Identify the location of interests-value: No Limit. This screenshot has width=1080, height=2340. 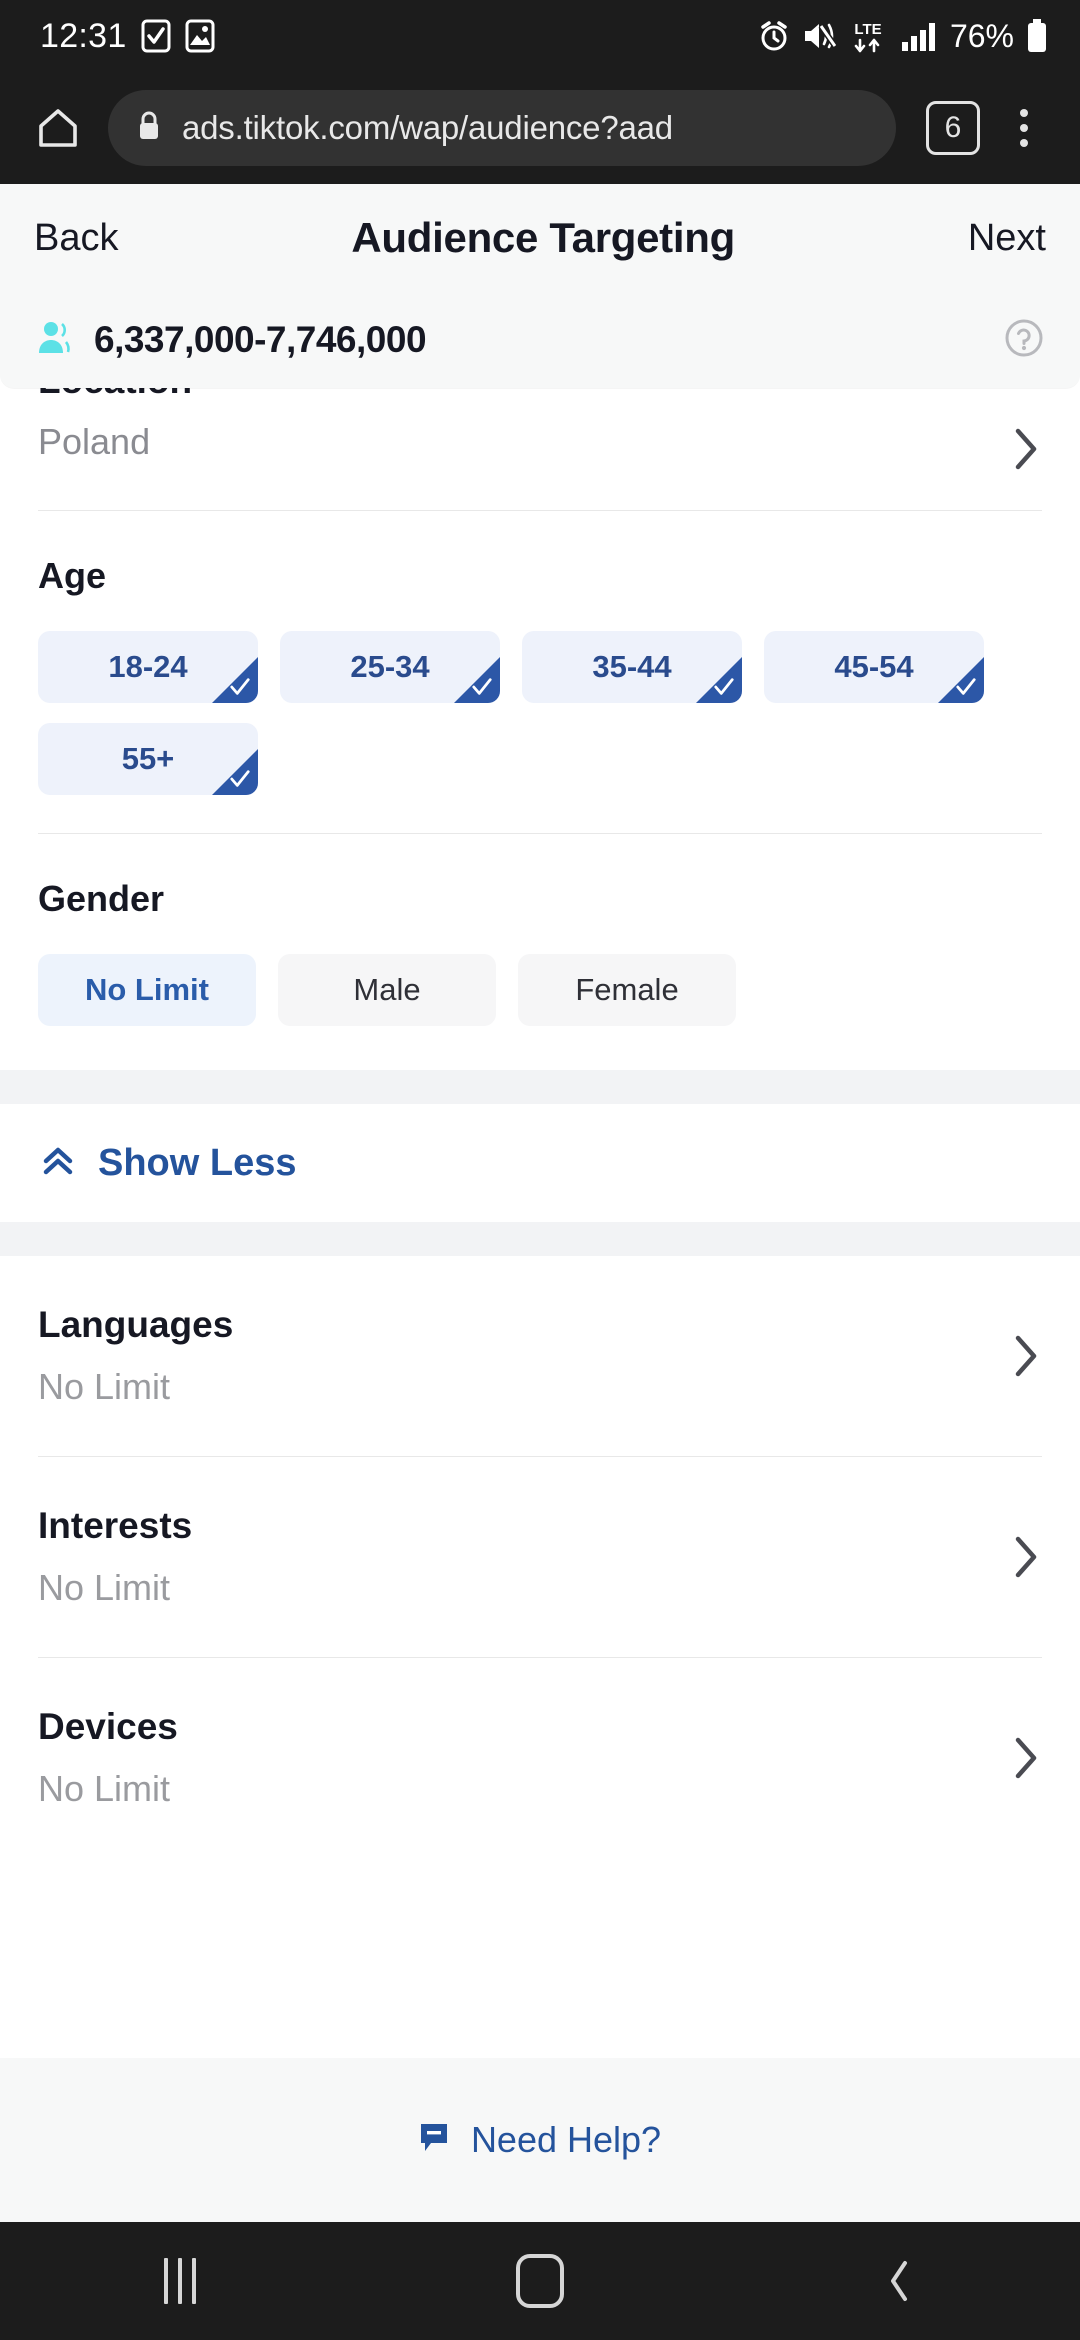
(104, 1587).